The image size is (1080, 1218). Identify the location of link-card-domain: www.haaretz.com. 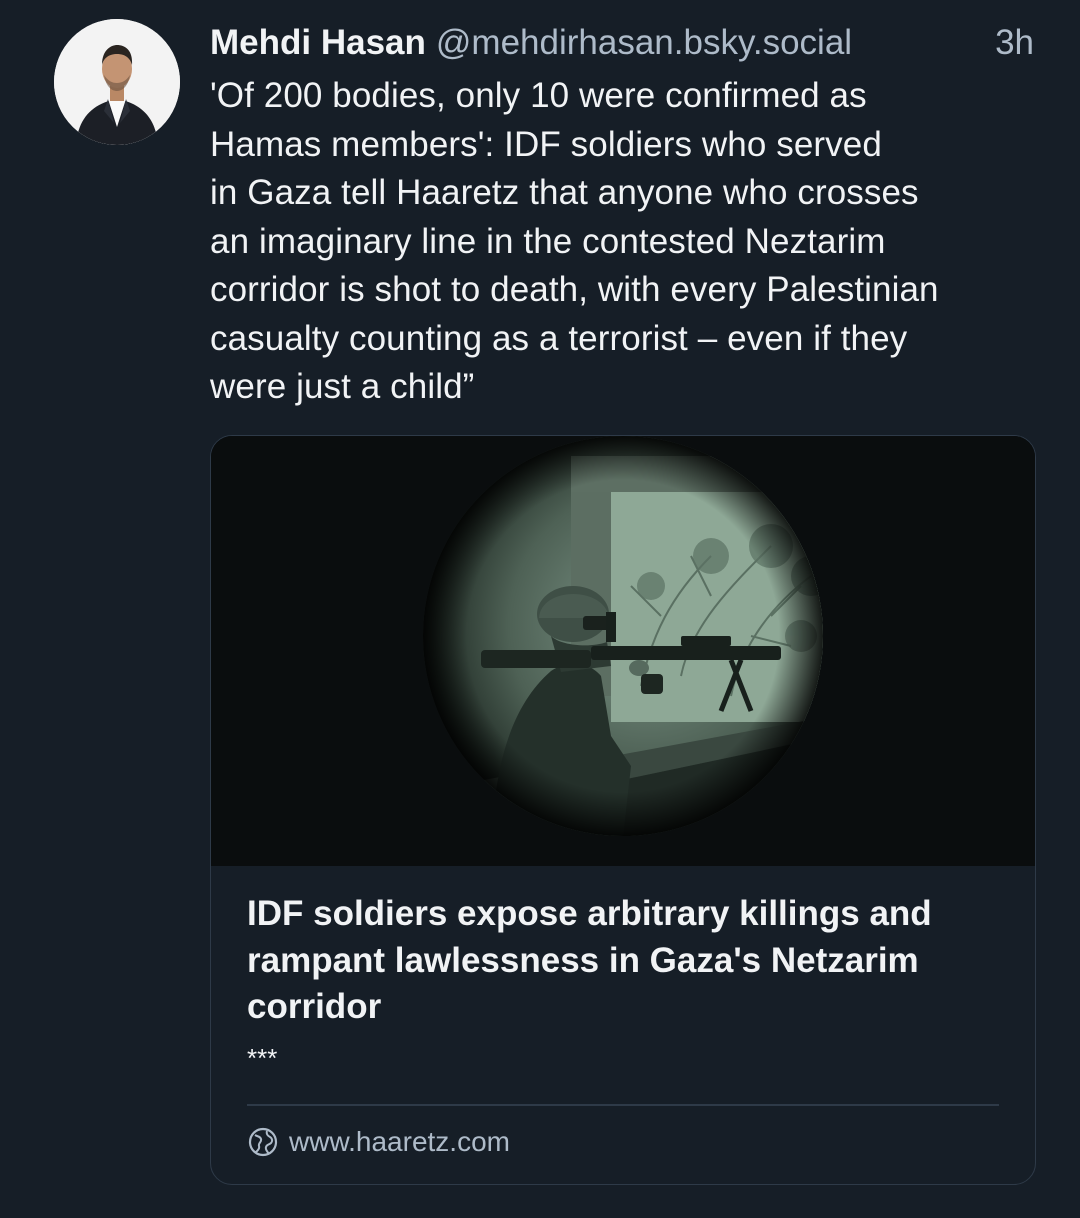
(399, 1141).